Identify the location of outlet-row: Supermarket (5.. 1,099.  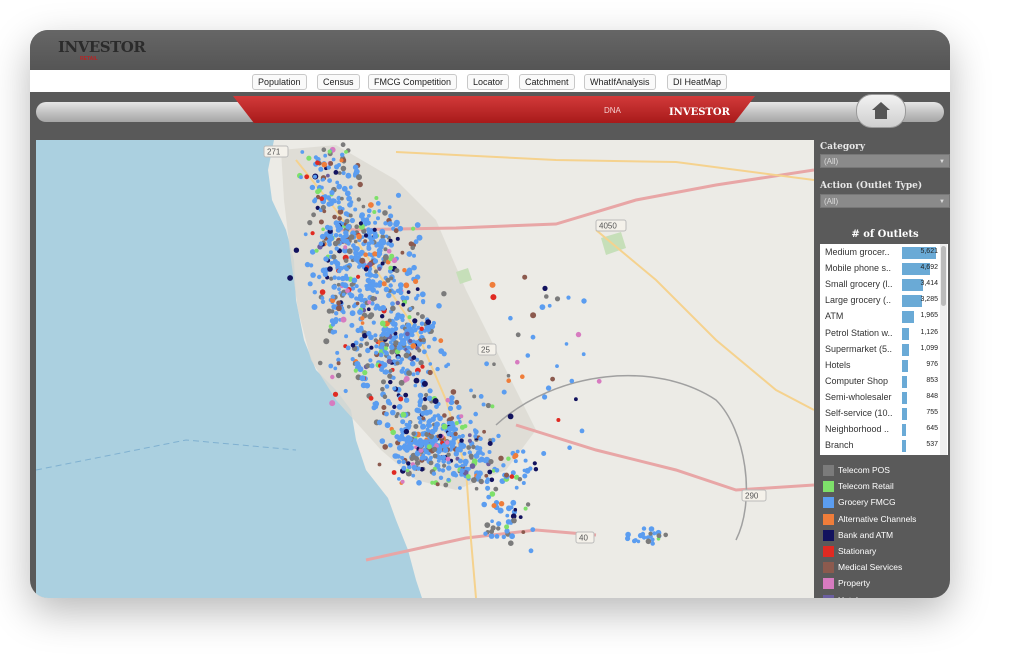
(879, 350).